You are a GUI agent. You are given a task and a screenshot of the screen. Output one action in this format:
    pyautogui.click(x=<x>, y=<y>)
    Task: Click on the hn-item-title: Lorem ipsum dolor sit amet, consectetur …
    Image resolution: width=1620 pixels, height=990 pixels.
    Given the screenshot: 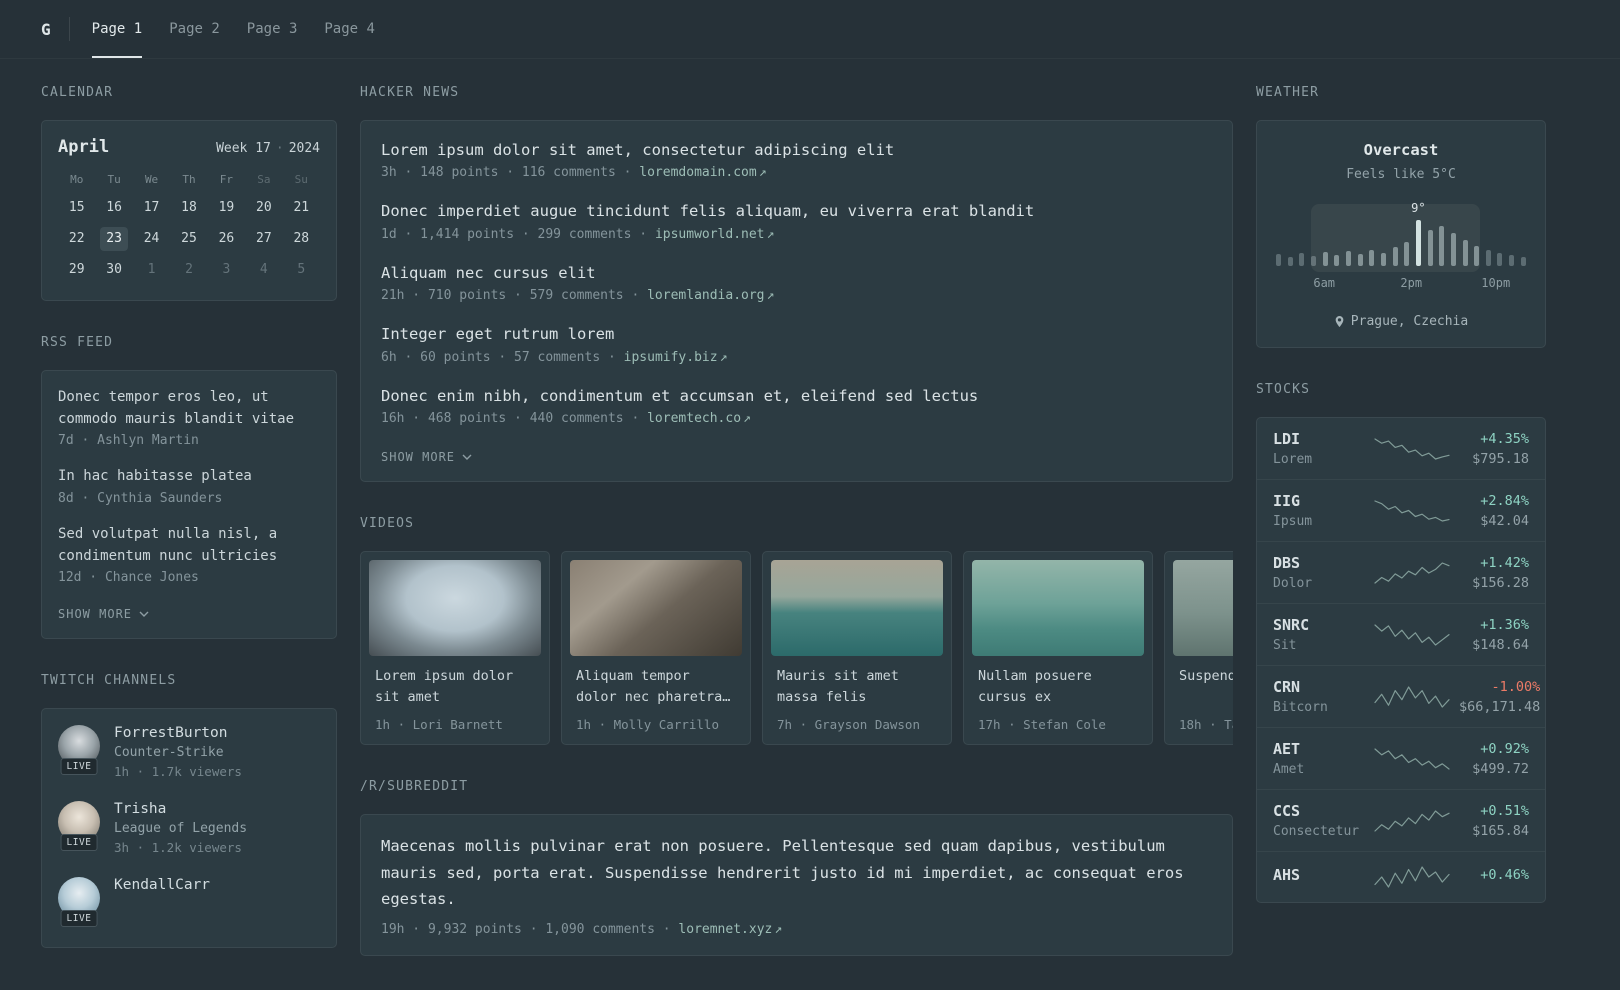 What is the action you would take?
    pyautogui.click(x=796, y=150)
    